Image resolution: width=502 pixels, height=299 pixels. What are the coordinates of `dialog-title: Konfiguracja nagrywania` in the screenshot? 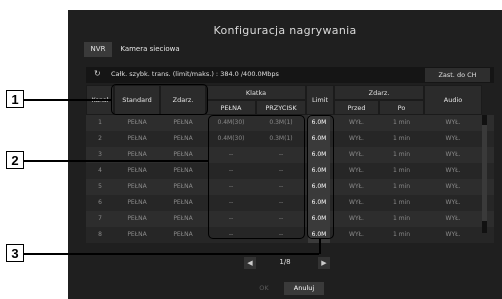 It's located at (285, 30).